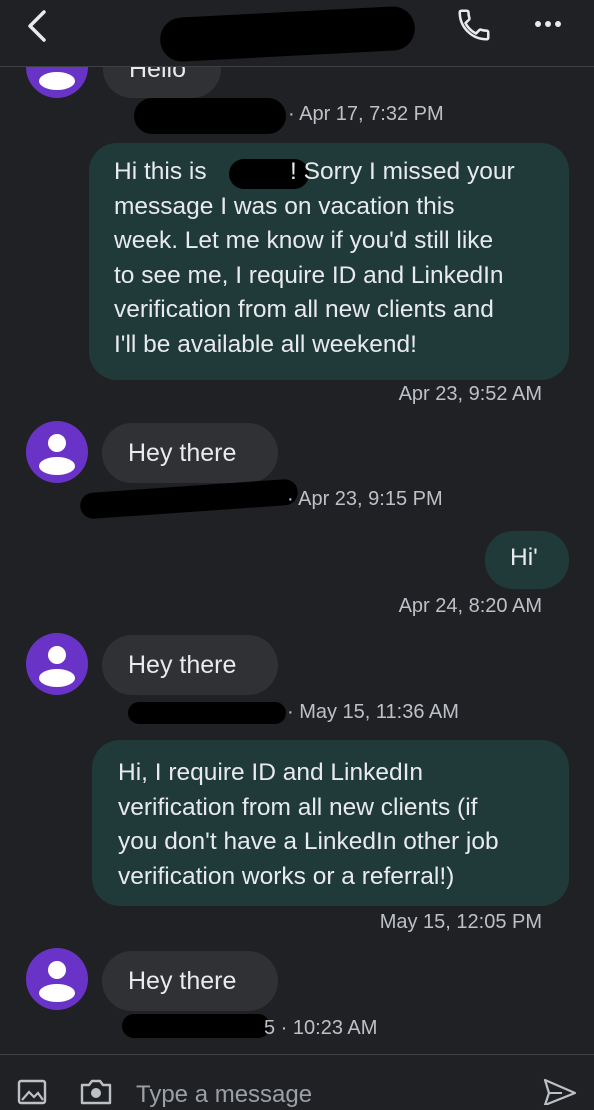  What do you see at coordinates (265, 344) in the screenshot?
I see `message-text-line: I'll be available all weekend!` at bounding box center [265, 344].